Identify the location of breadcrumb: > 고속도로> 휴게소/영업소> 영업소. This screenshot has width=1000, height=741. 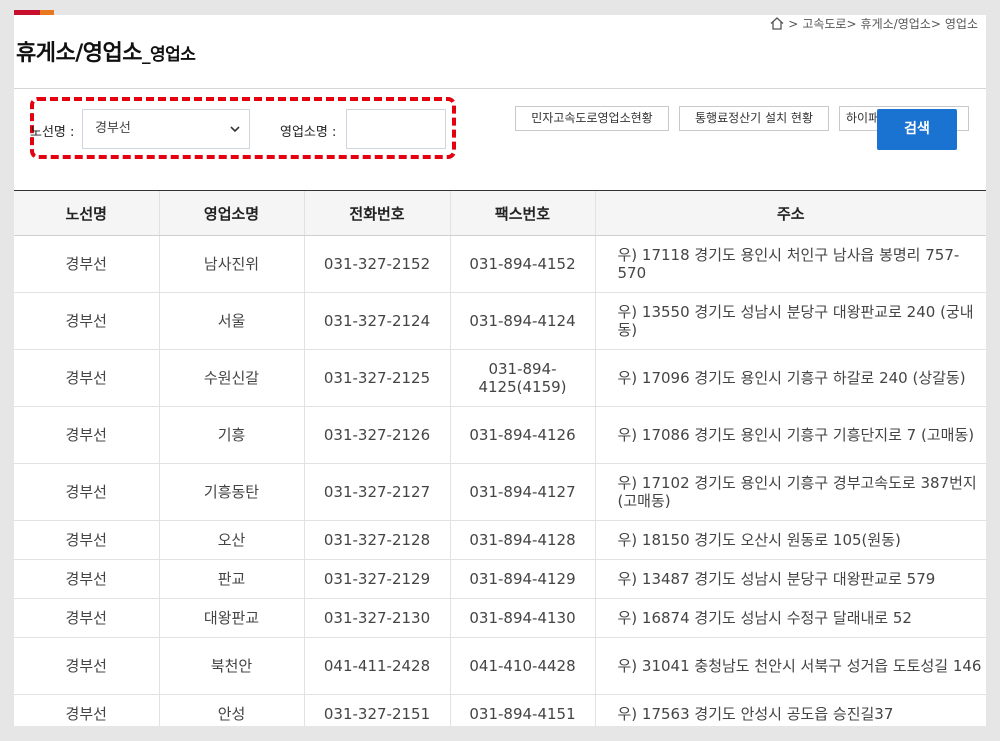
(874, 23).